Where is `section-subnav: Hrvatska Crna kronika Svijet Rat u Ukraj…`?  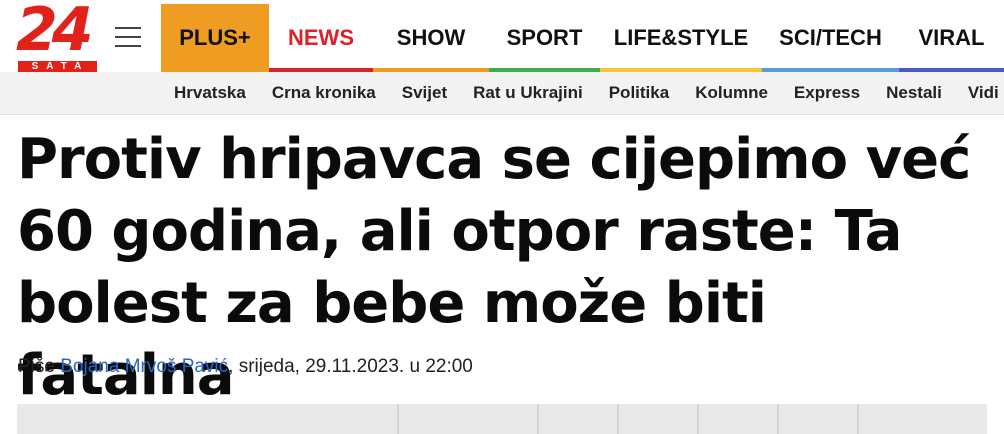 section-subnav: Hrvatska Crna kronika Svijet Rat u Ukraj… is located at coordinates (589, 93).